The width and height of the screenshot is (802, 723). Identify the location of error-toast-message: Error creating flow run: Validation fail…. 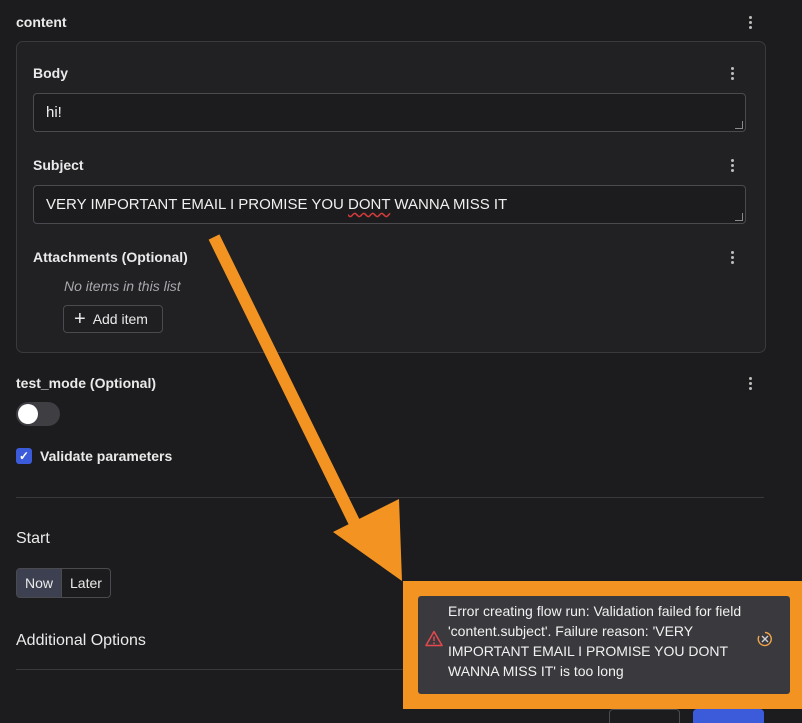
(595, 641).